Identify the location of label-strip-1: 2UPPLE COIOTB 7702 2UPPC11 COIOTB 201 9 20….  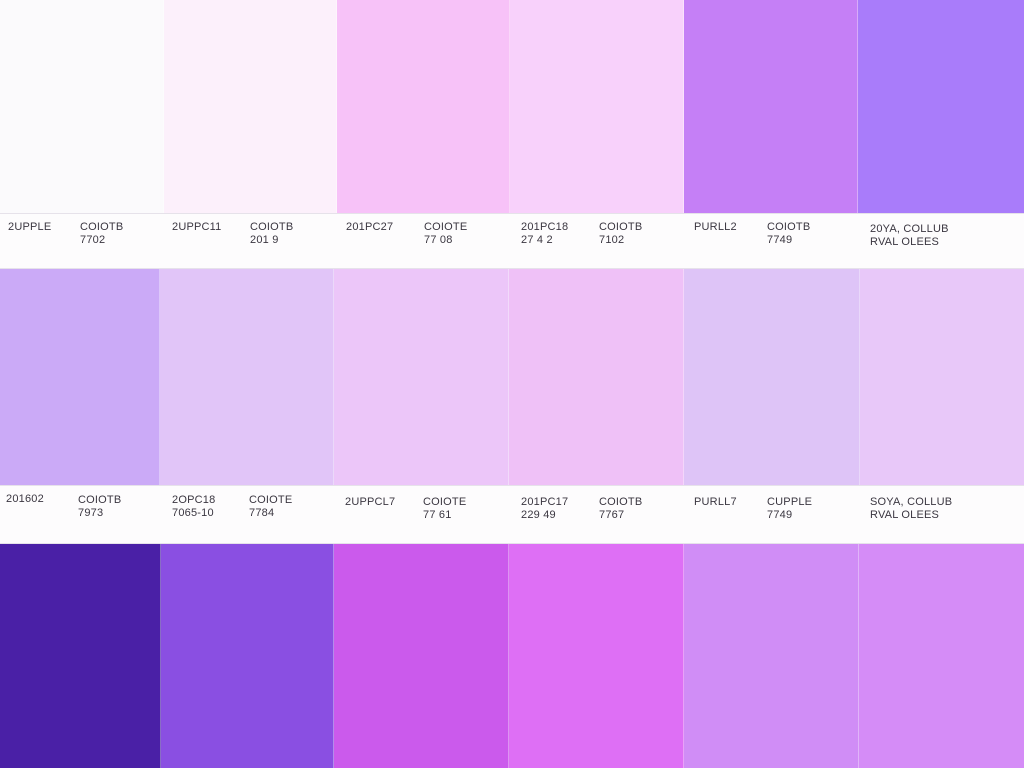
(512, 241).